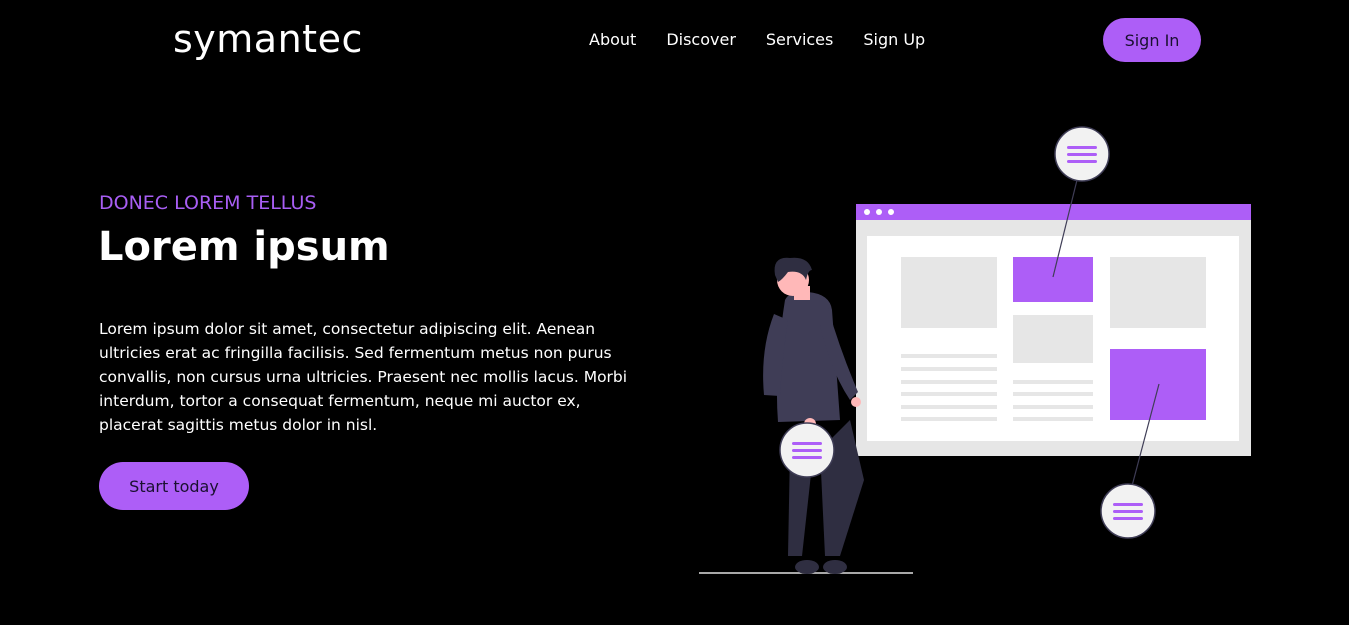  What do you see at coordinates (1082, 154) in the screenshot?
I see `menu-callout-top` at bounding box center [1082, 154].